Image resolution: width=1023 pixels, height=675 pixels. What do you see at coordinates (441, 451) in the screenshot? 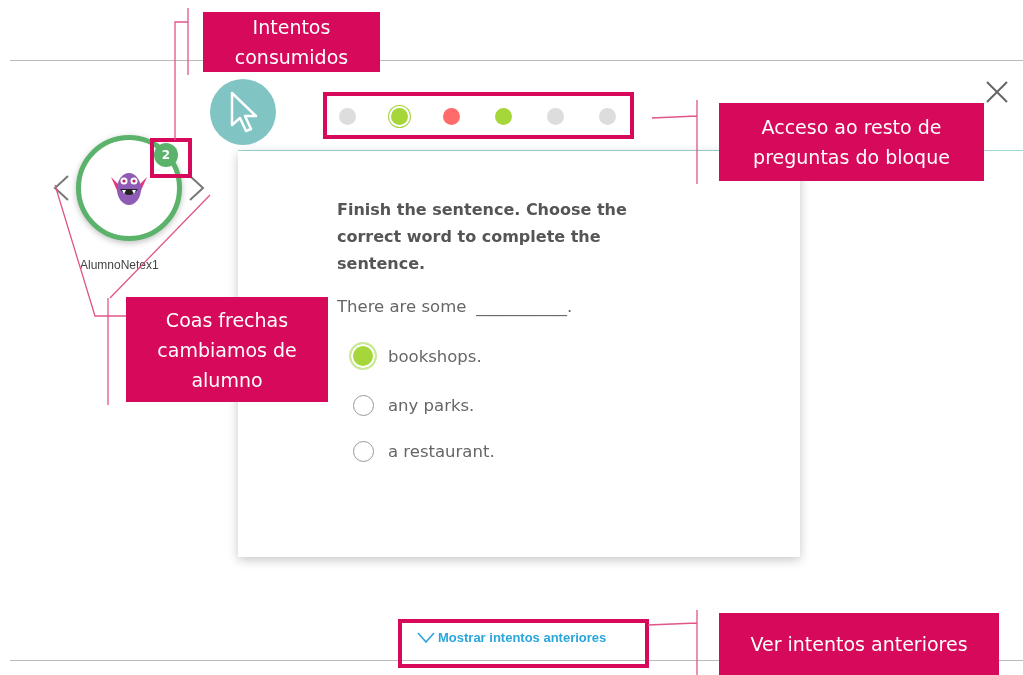
I see `option-label: a restaurant.` at bounding box center [441, 451].